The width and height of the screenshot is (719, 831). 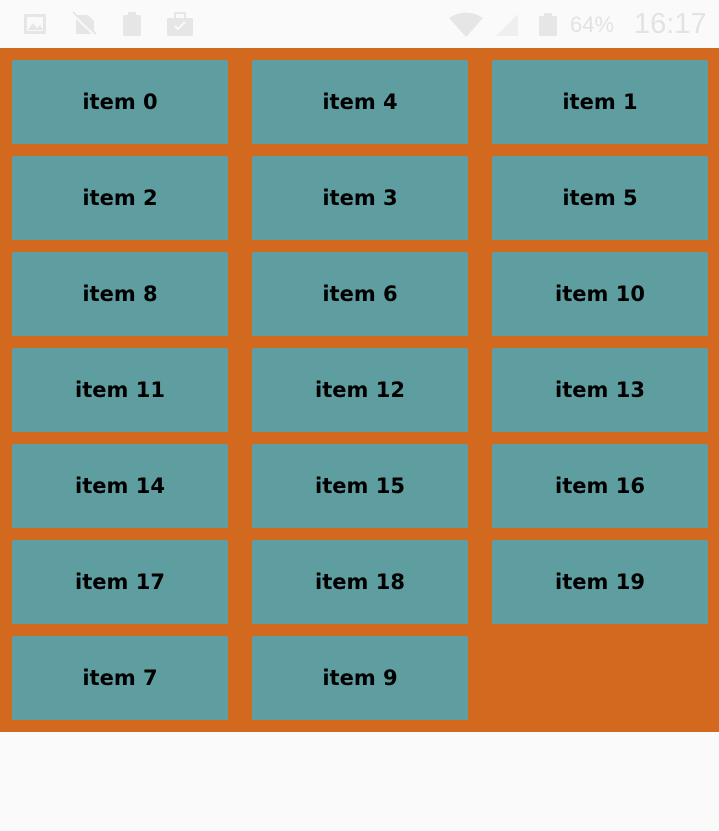 I want to click on no-sim-icon, so click(x=84, y=24).